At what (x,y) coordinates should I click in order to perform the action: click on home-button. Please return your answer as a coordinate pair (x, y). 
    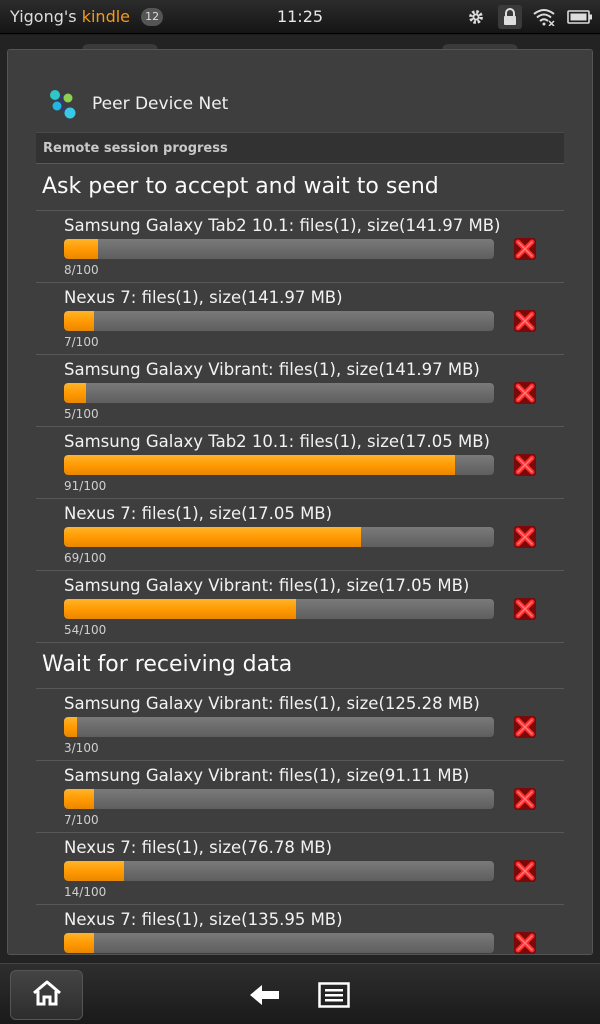
    Looking at the image, I should click on (46, 995).